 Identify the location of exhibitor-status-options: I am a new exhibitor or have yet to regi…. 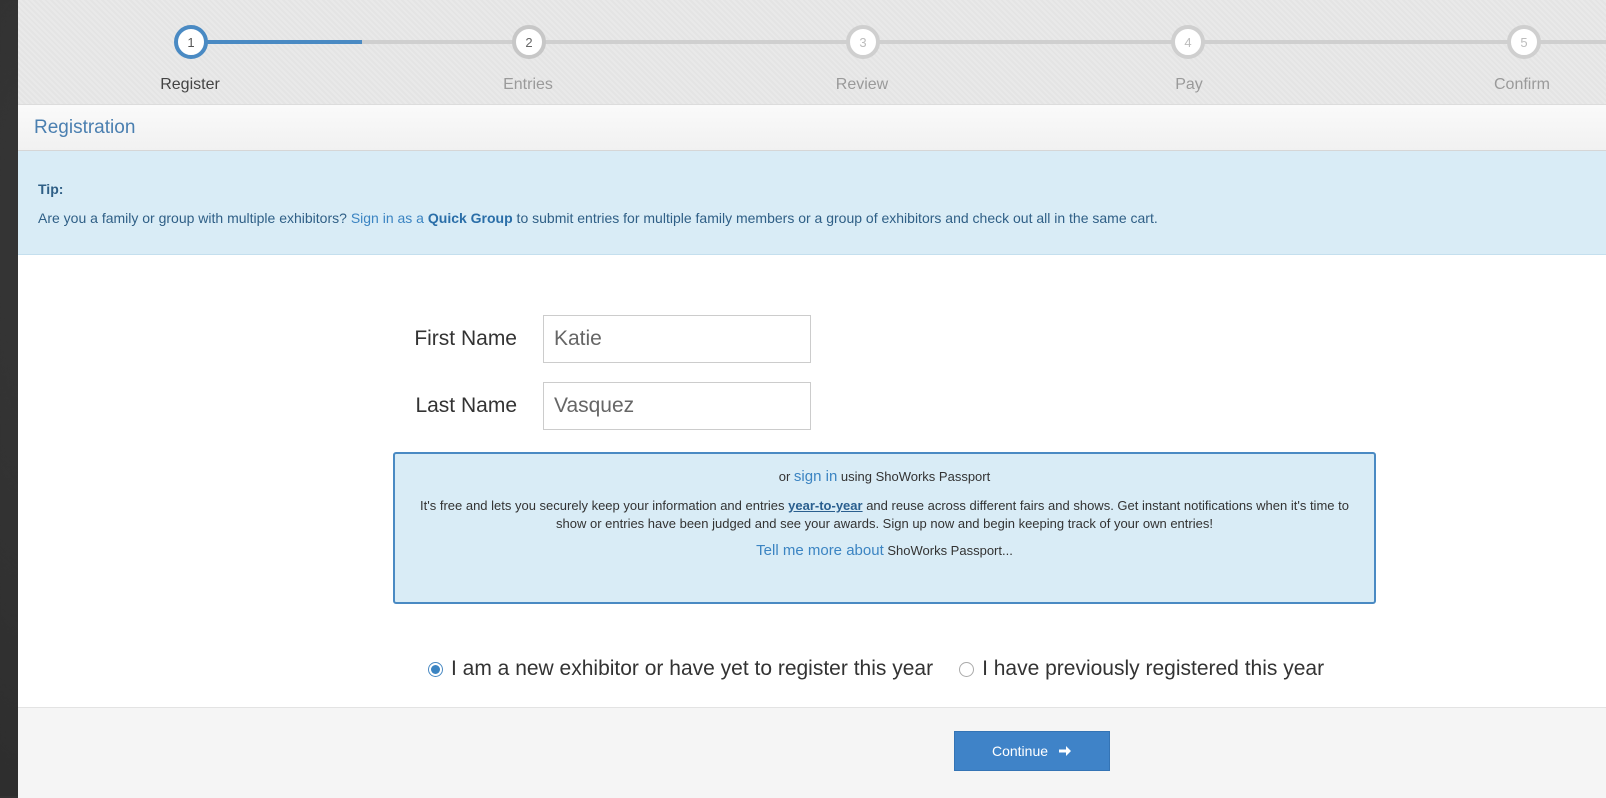
(876, 669).